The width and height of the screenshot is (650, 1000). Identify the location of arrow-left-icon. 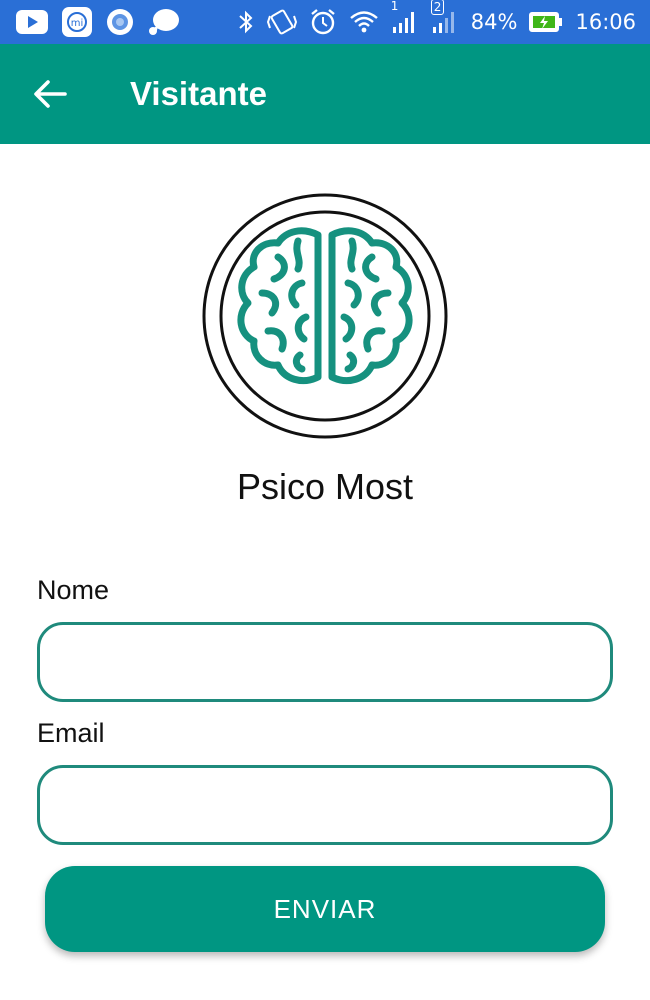
(50, 94).